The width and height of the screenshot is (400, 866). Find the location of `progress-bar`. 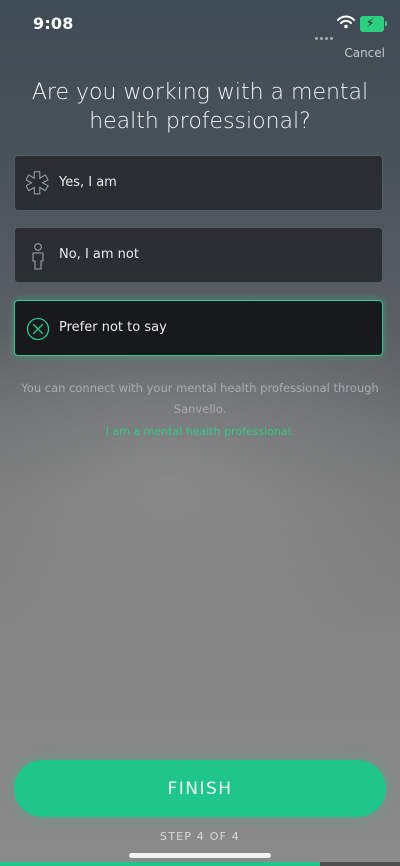

progress-bar is located at coordinates (200, 864).